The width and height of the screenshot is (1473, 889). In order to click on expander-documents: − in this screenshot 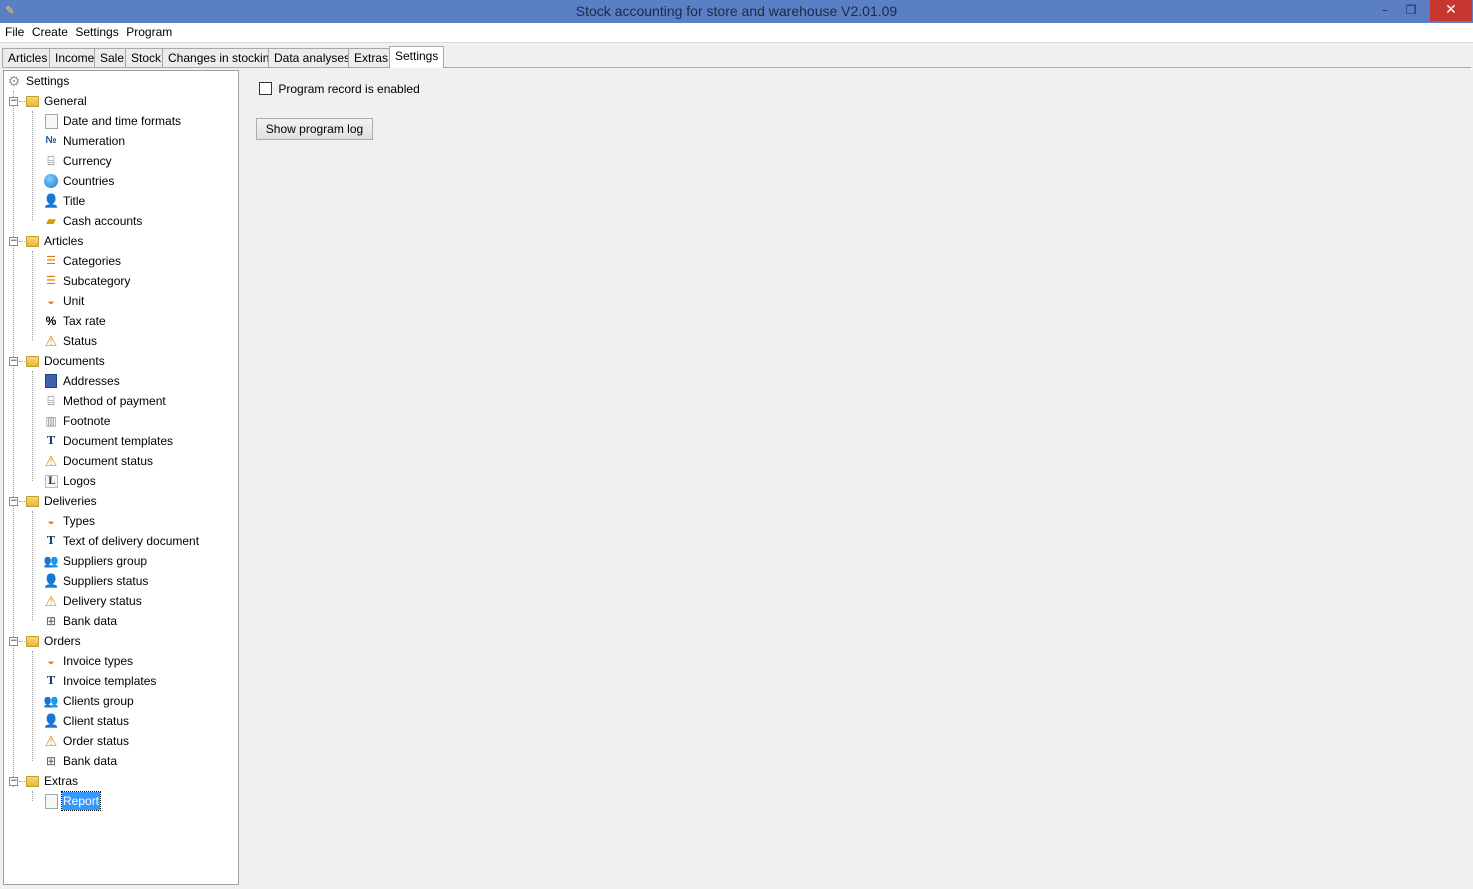, I will do `click(13, 361)`.